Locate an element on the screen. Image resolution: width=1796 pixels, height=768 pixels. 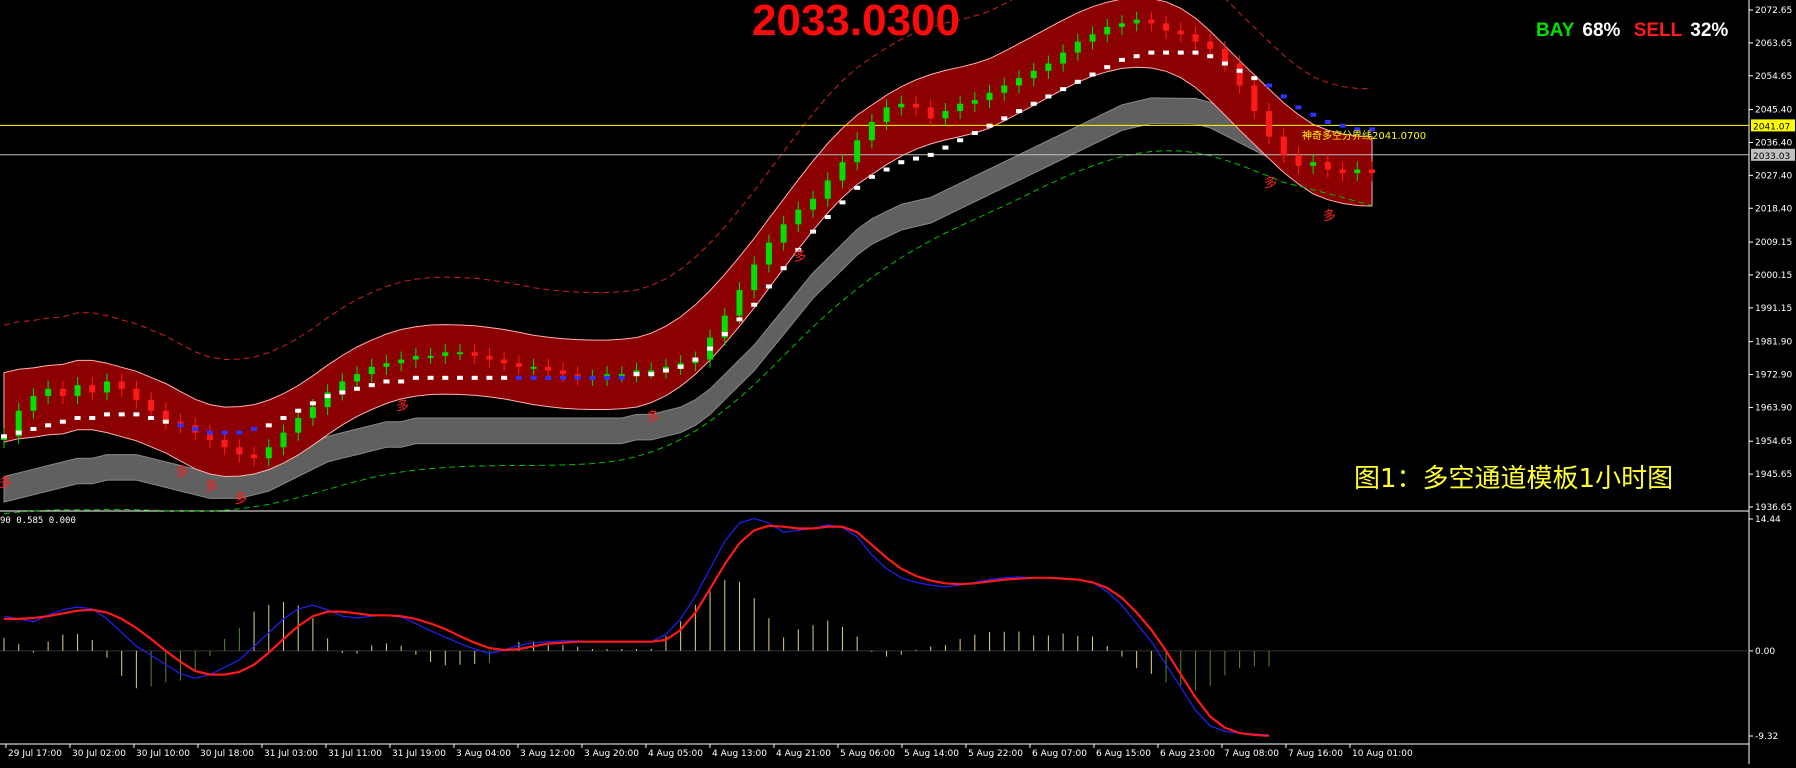
time-tick-label: 31 Jul 19:00 is located at coordinates (419, 754).